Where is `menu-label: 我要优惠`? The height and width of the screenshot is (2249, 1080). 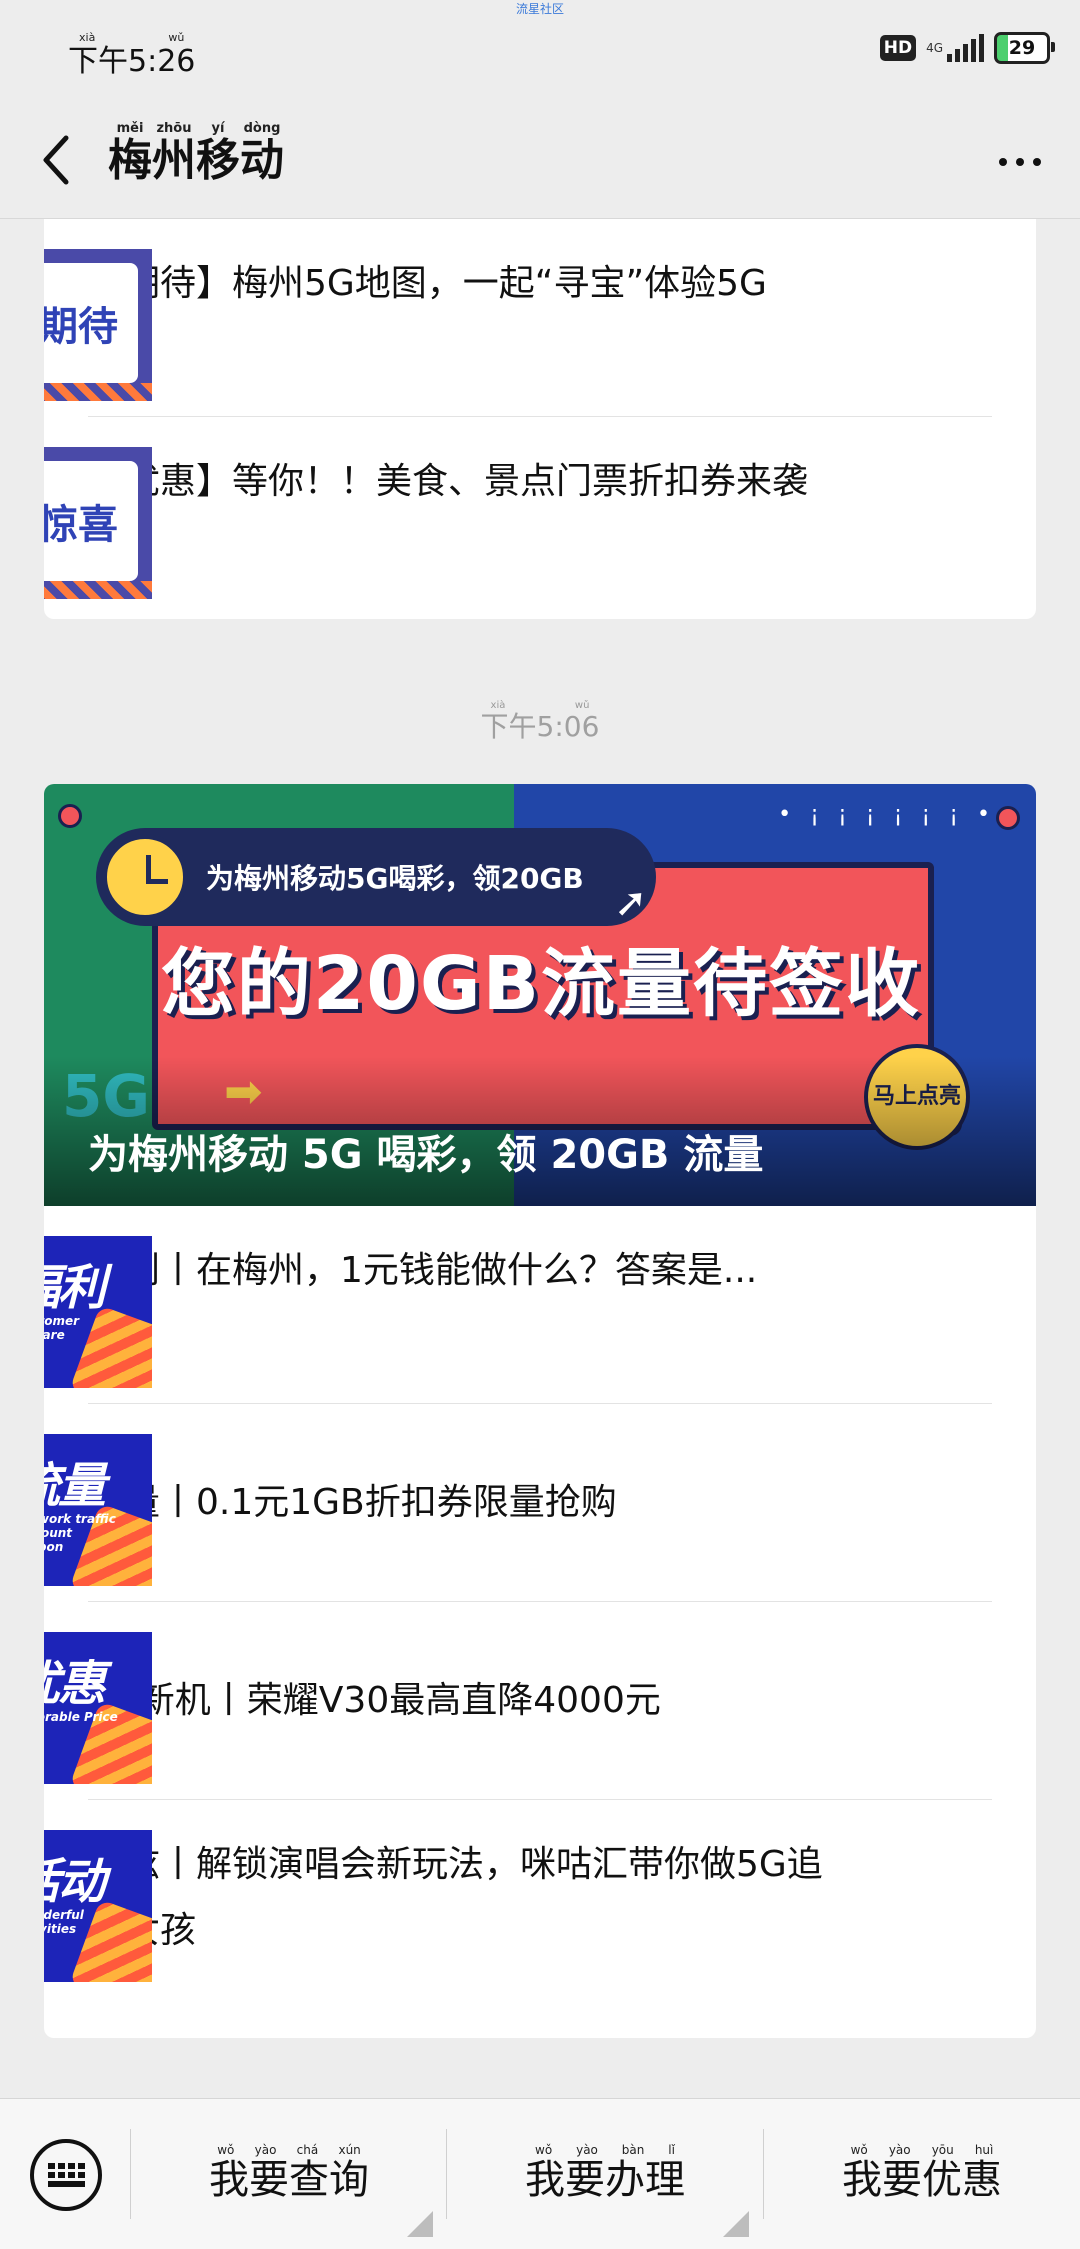 menu-label: 我要优惠 is located at coordinates (922, 2179).